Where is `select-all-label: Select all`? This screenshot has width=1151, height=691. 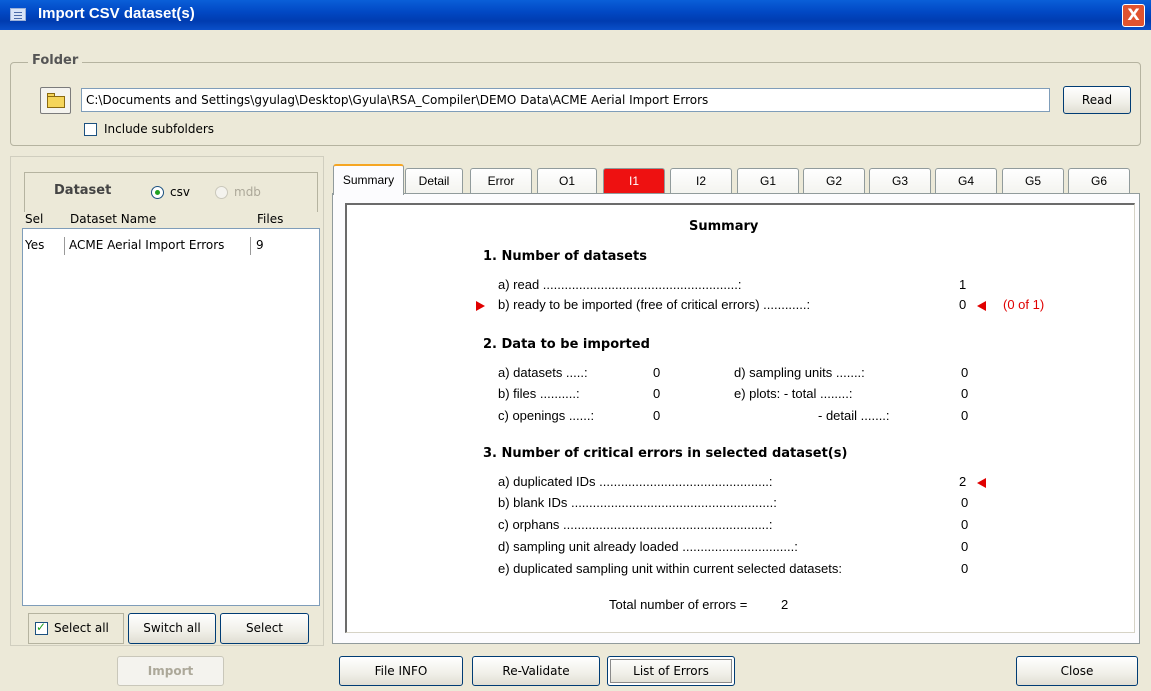
select-all-label: Select all is located at coordinates (81, 628).